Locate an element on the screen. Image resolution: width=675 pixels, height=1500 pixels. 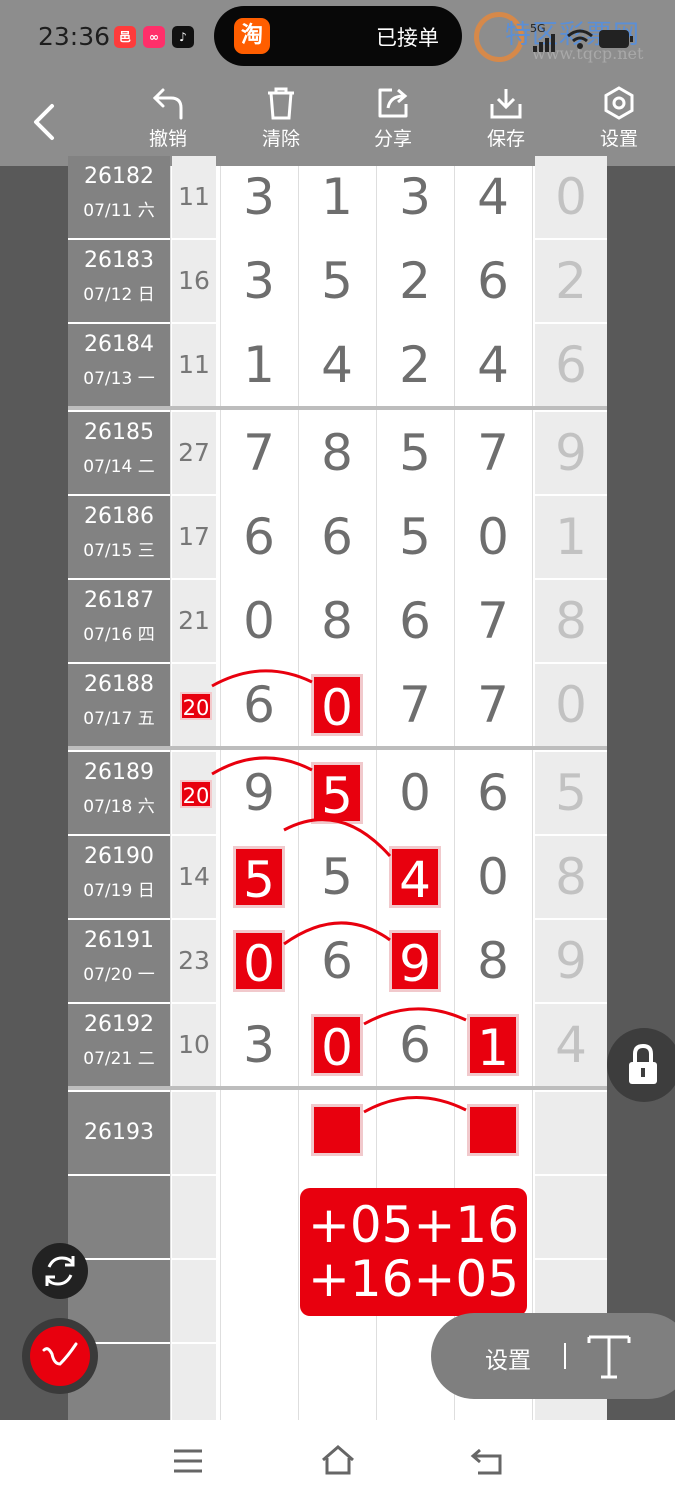
pen-button is located at coordinates (60, 1356).